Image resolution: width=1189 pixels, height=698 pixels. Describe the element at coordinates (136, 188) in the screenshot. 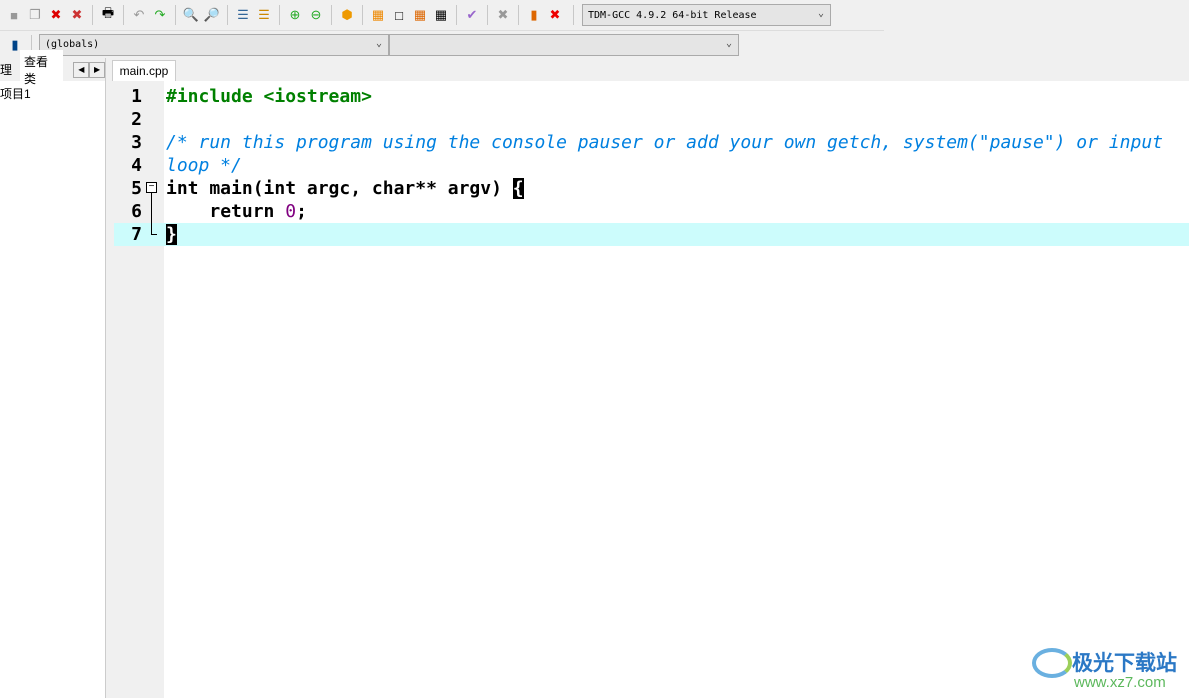

I see `line-number: 5` at that location.